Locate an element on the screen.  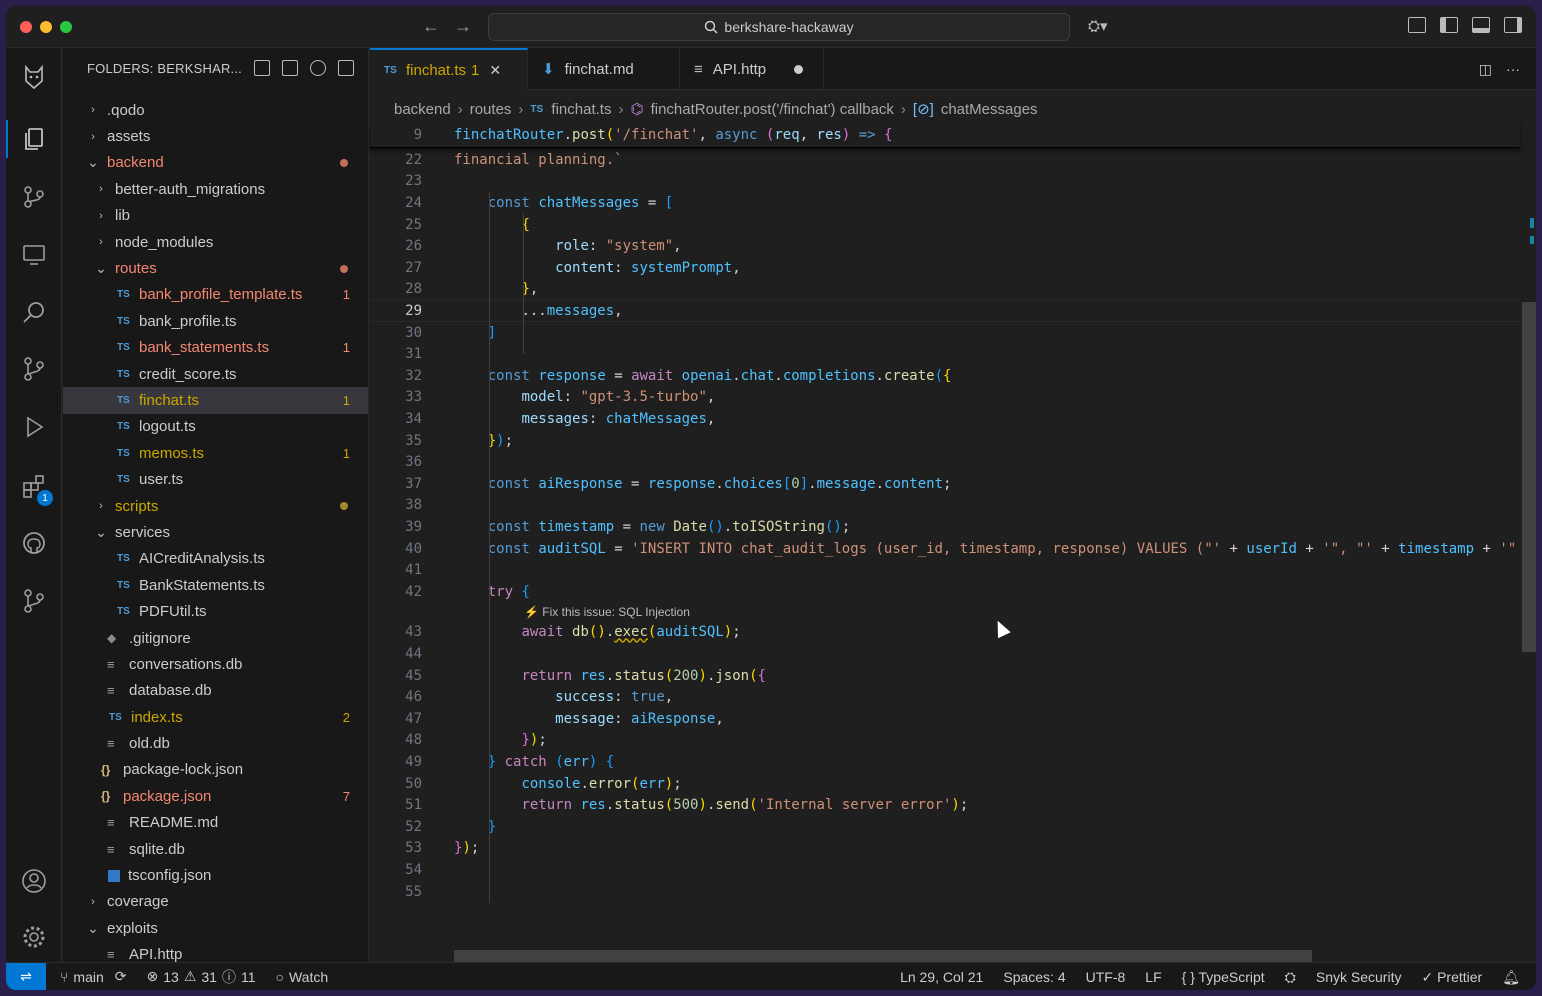
unsaved-dot-icon is located at coordinates (799, 69).